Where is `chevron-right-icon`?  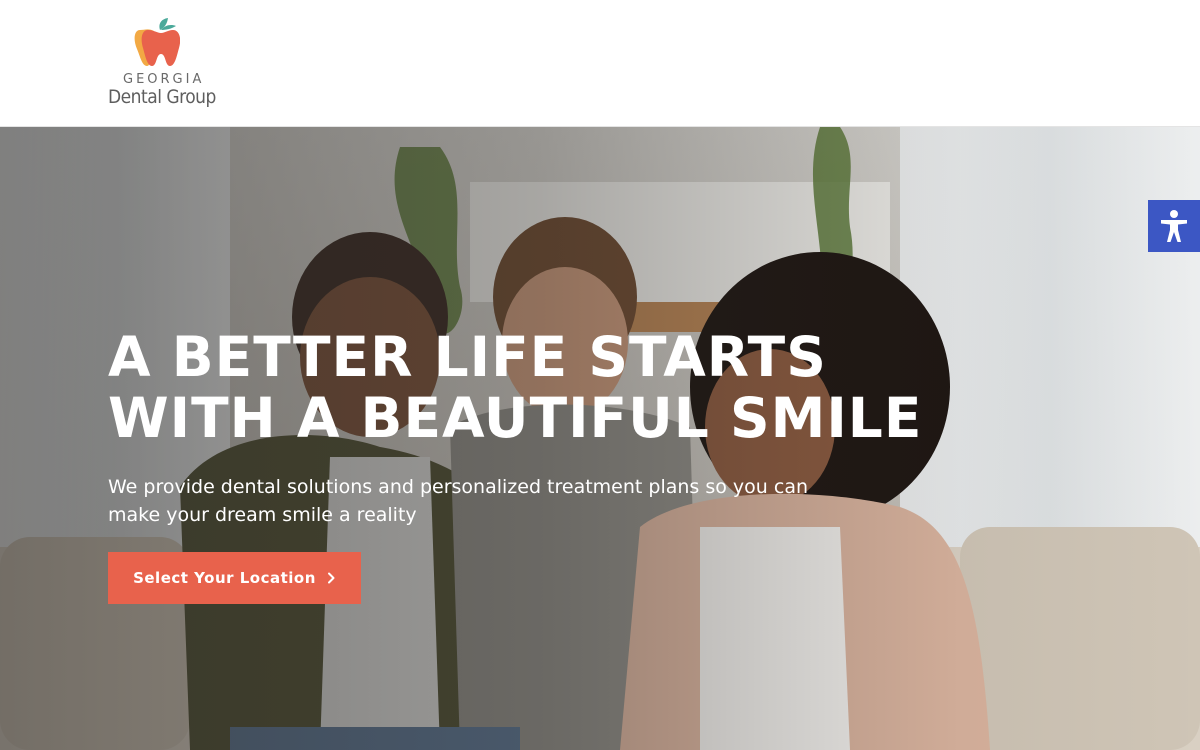 chevron-right-icon is located at coordinates (331, 578).